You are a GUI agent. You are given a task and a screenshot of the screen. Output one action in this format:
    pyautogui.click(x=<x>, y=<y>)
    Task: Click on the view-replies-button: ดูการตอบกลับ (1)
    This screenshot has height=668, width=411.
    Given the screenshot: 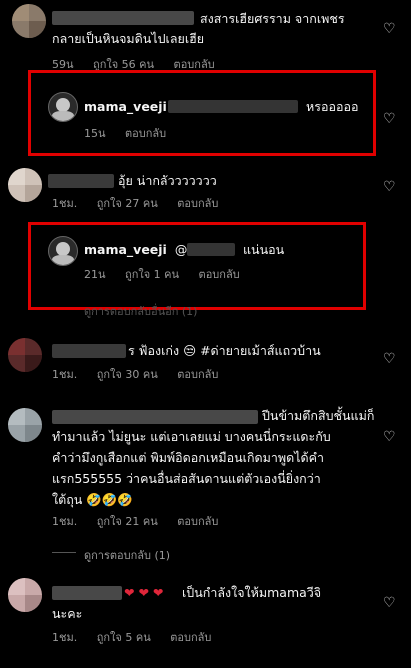 What is the action you would take?
    pyautogui.click(x=127, y=555)
    